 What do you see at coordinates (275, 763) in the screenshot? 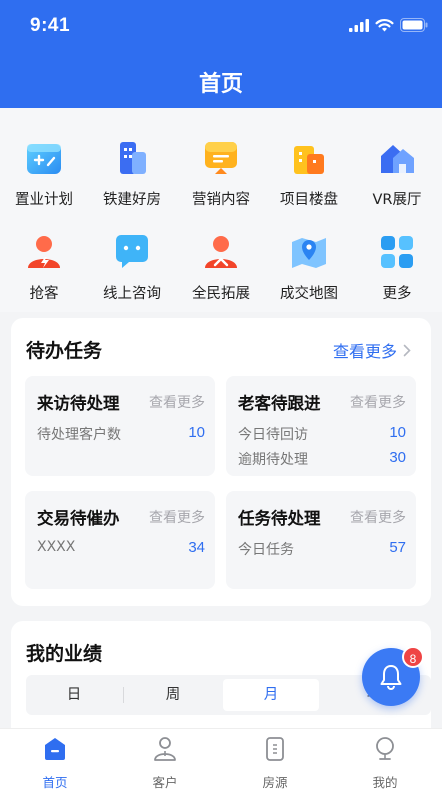
I see `tab-listing: 房源` at bounding box center [275, 763].